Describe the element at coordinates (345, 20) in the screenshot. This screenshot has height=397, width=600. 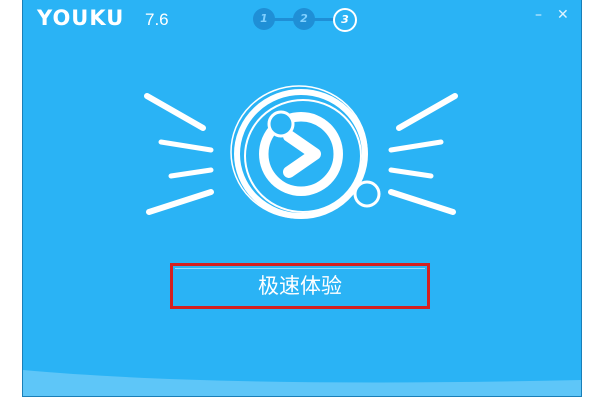
I see `step-3-active: 3` at that location.